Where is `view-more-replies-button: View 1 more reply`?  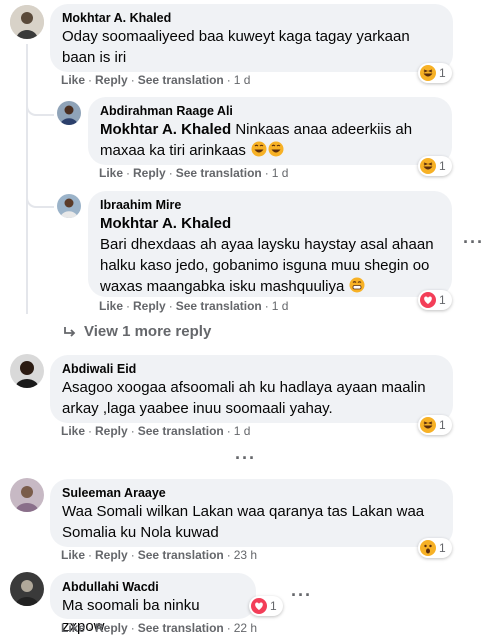 view-more-replies-button: View 1 more reply is located at coordinates (136, 331).